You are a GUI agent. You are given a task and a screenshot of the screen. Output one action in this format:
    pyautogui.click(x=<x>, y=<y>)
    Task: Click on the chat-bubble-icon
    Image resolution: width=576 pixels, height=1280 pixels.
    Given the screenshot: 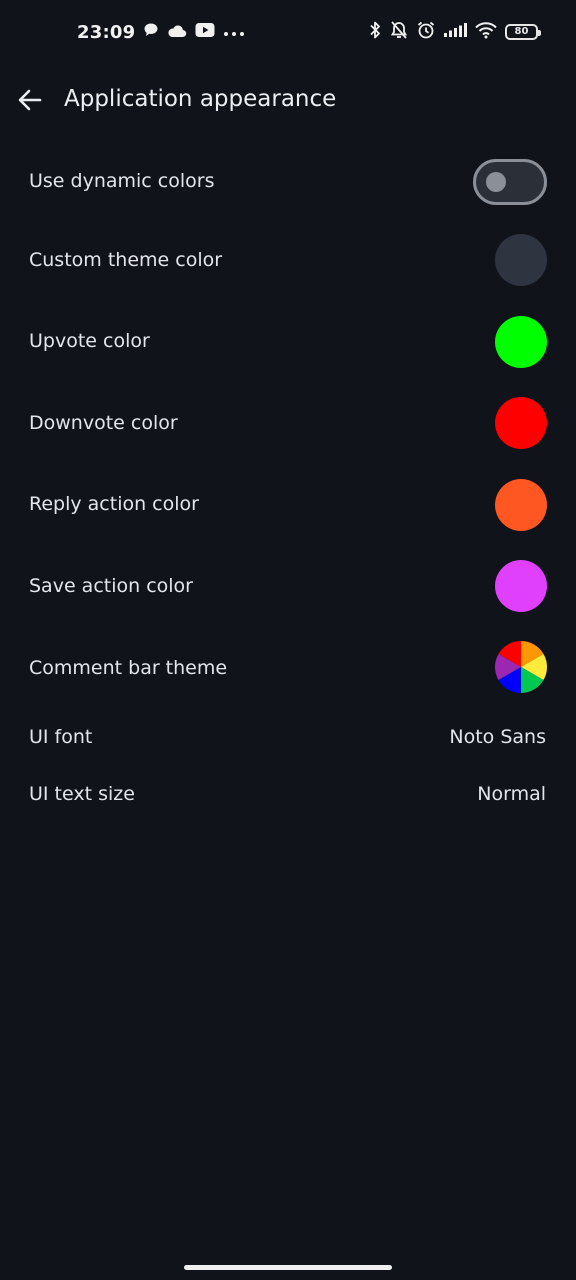 What is the action you would take?
    pyautogui.click(x=151, y=32)
    